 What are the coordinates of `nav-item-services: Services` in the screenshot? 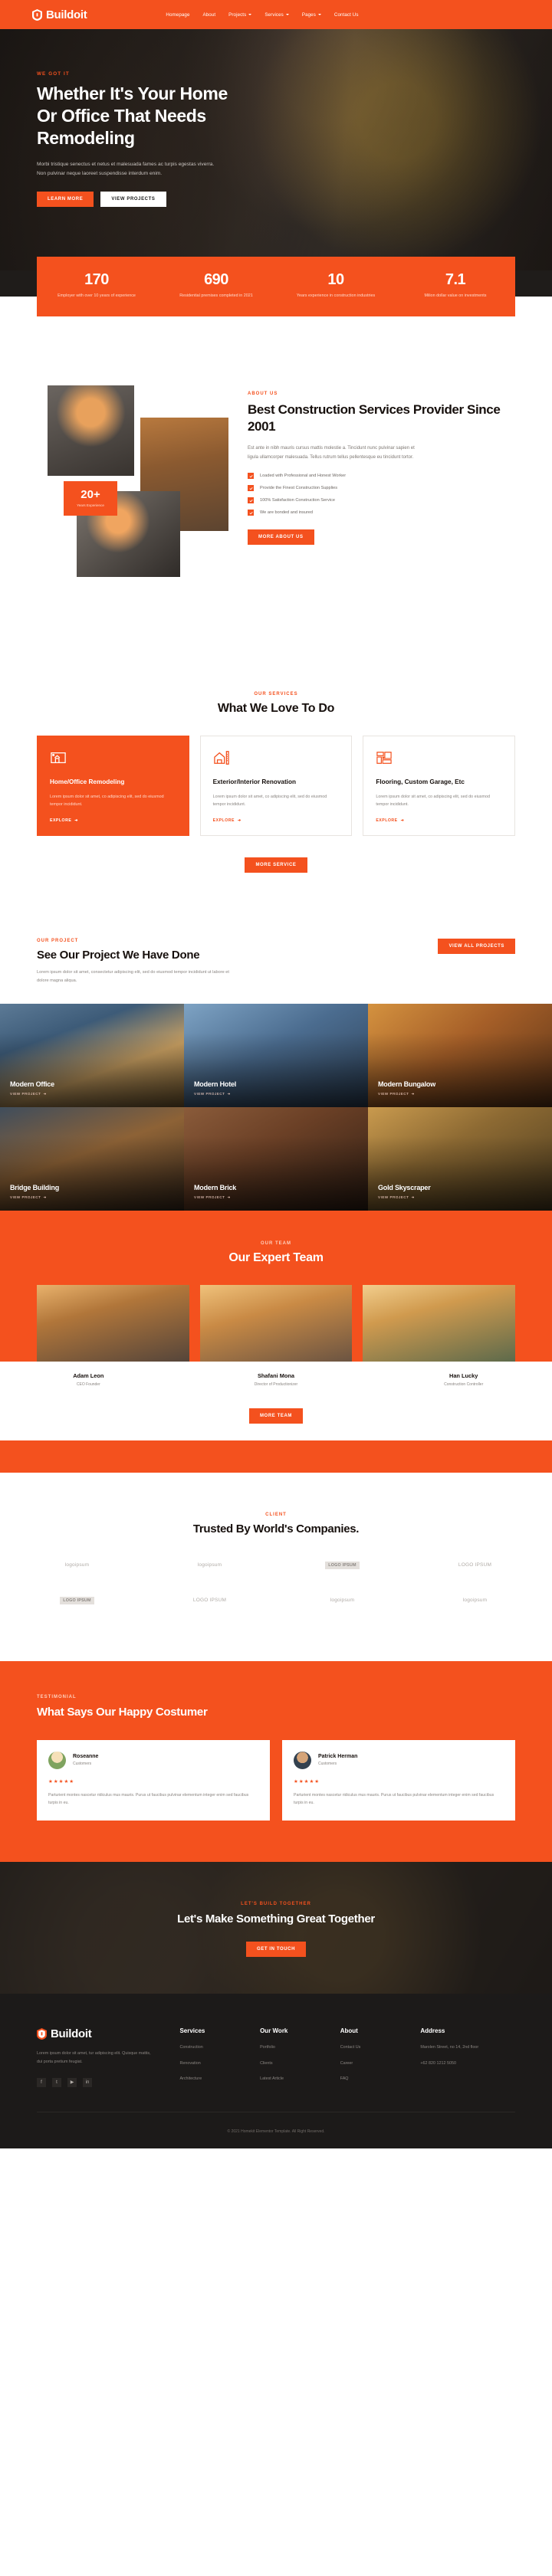 It's located at (277, 15).